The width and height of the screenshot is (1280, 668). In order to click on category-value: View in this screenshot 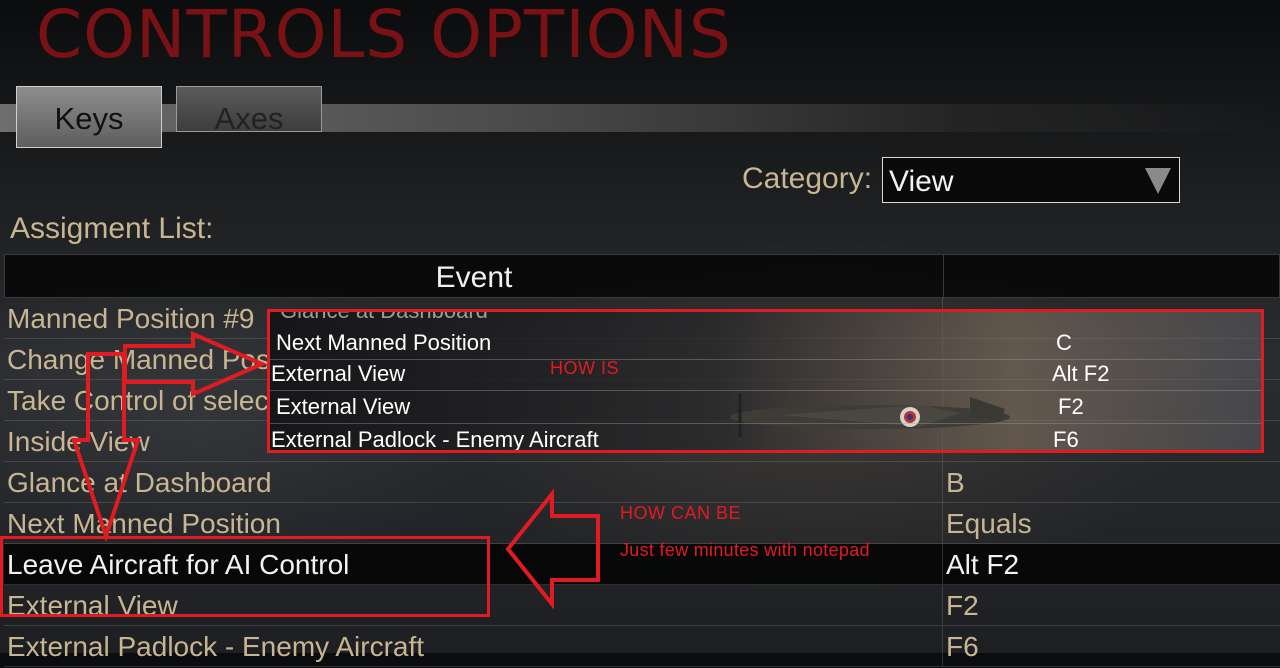, I will do `click(921, 181)`.